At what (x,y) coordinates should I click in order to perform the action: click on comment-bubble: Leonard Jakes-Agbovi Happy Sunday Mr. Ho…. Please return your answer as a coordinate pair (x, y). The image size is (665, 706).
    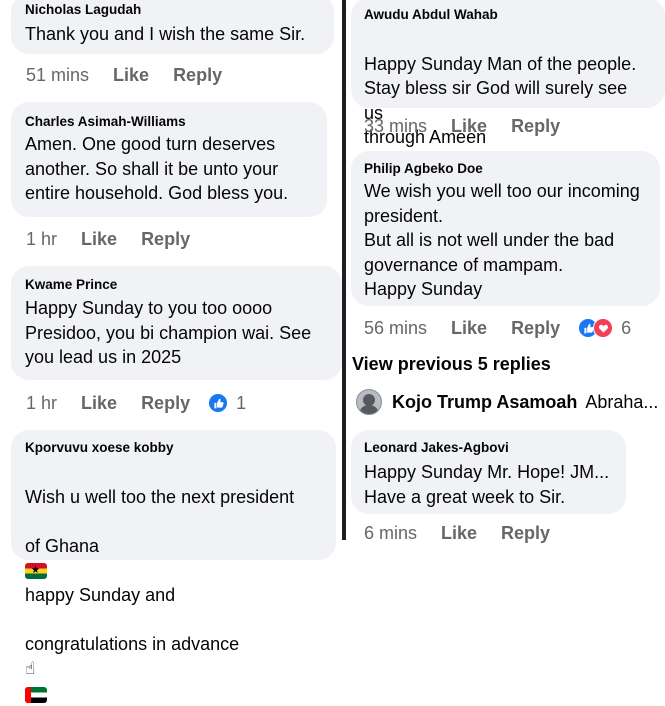
    Looking at the image, I should click on (488, 472).